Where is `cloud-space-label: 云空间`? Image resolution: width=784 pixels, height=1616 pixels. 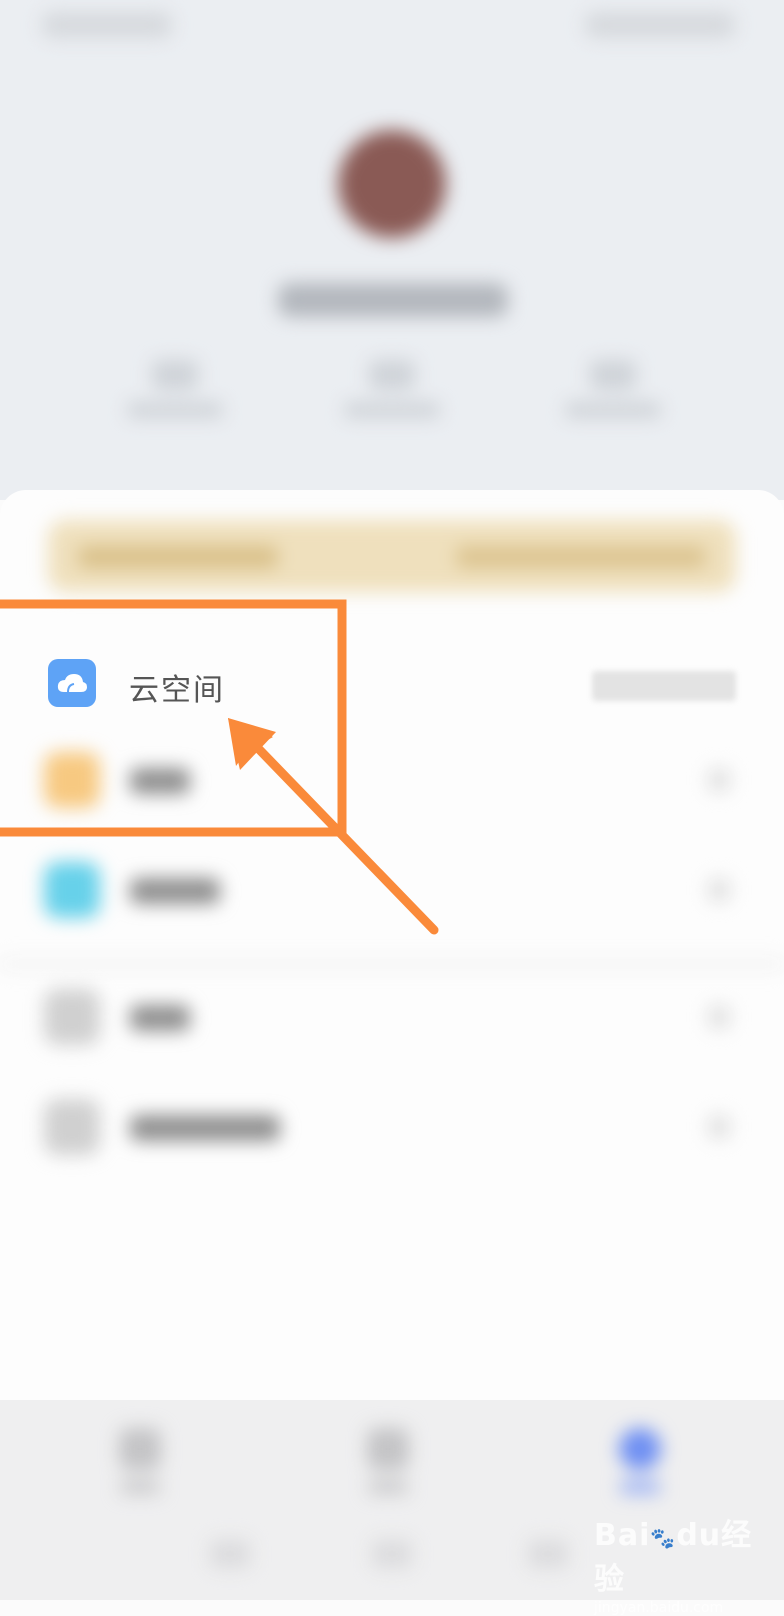
cloud-space-label: 云空间 is located at coordinates (177, 690).